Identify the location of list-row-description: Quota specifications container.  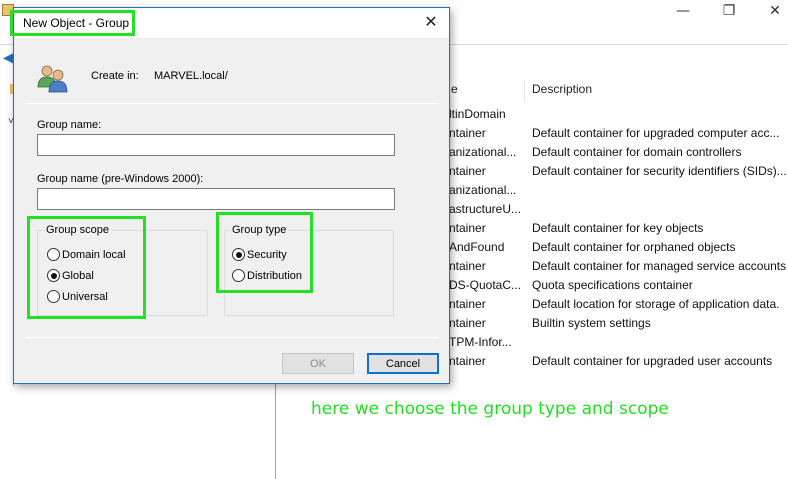
(659, 285).